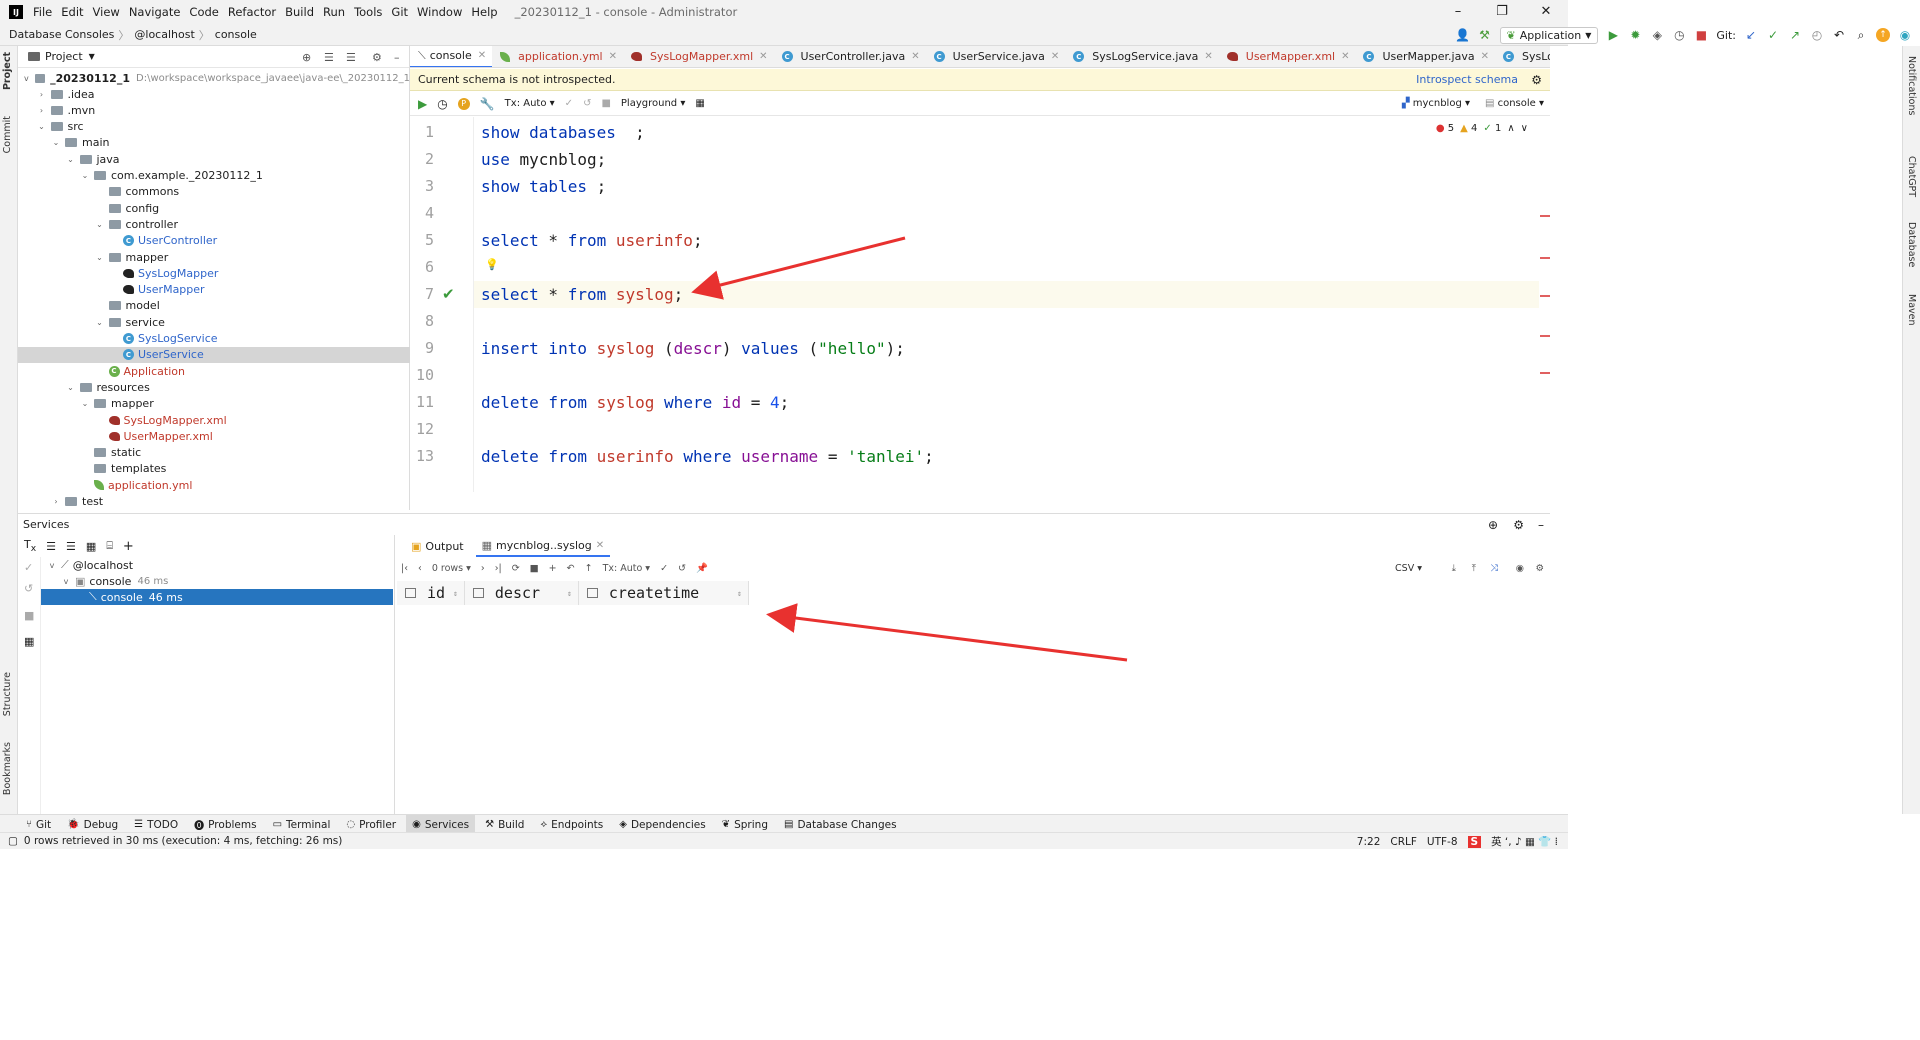 This screenshot has width=1920, height=1040. I want to click on maven-tool-tab: Maven, so click(1911, 310).